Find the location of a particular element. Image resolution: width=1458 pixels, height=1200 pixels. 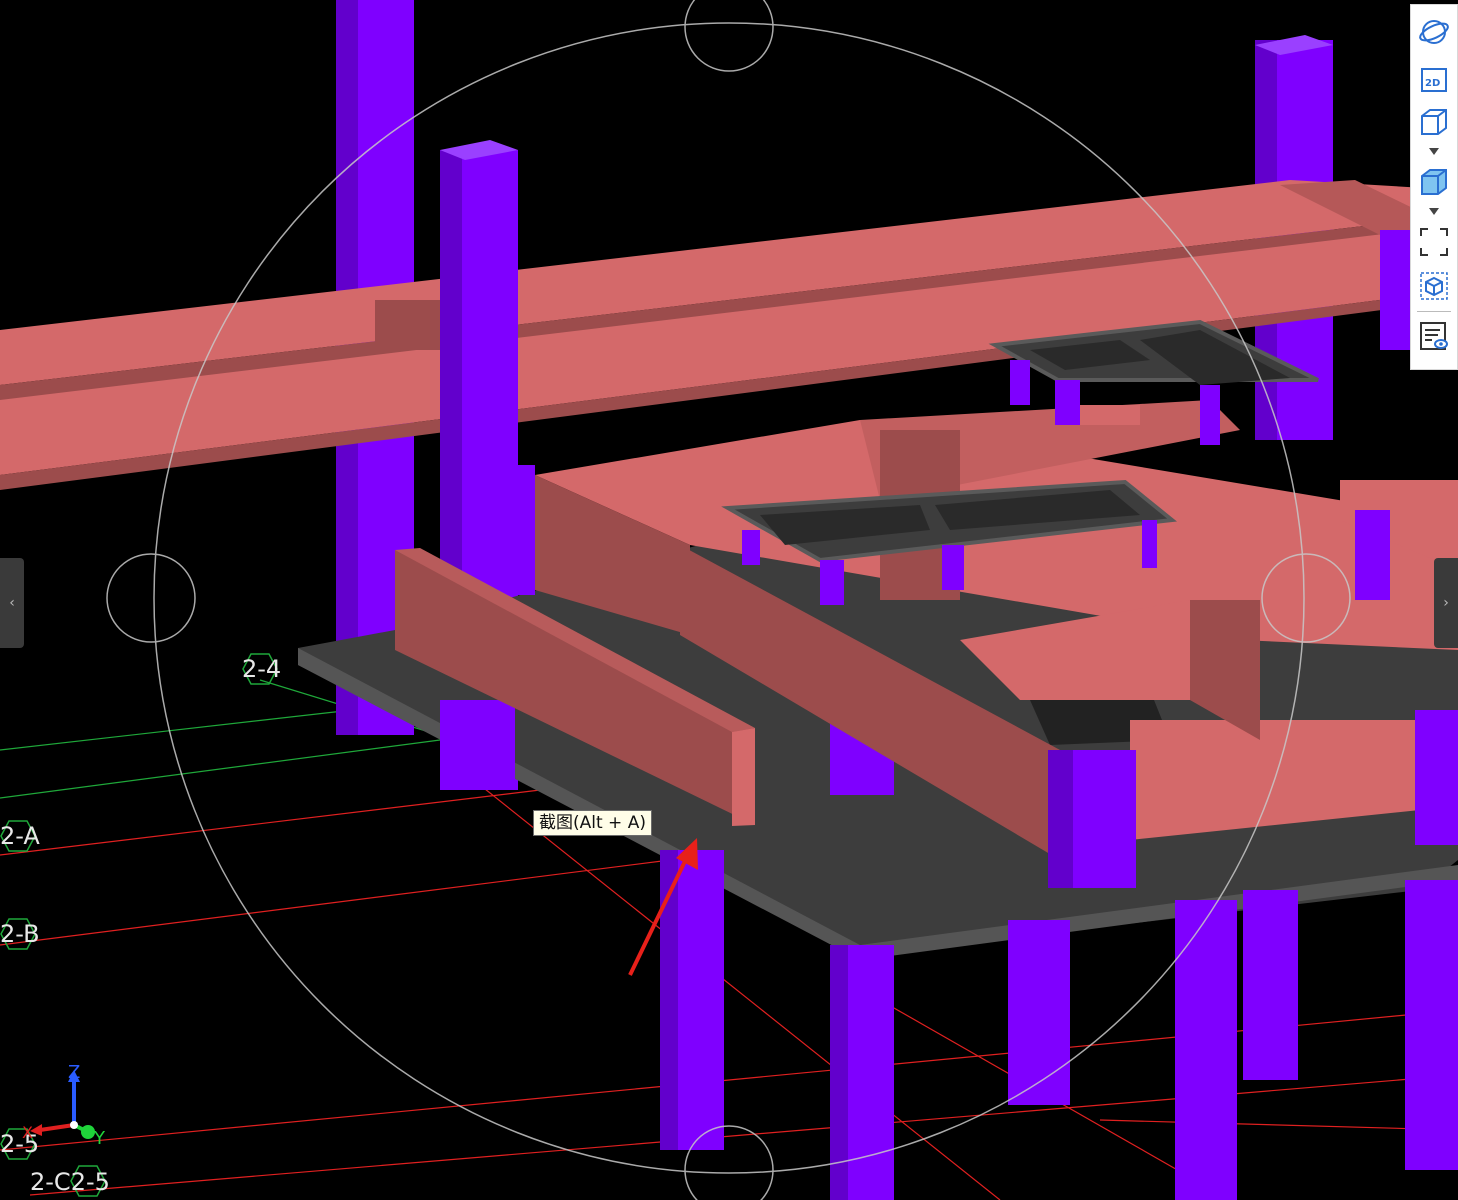

properties-view-button is located at coordinates (1434, 336).